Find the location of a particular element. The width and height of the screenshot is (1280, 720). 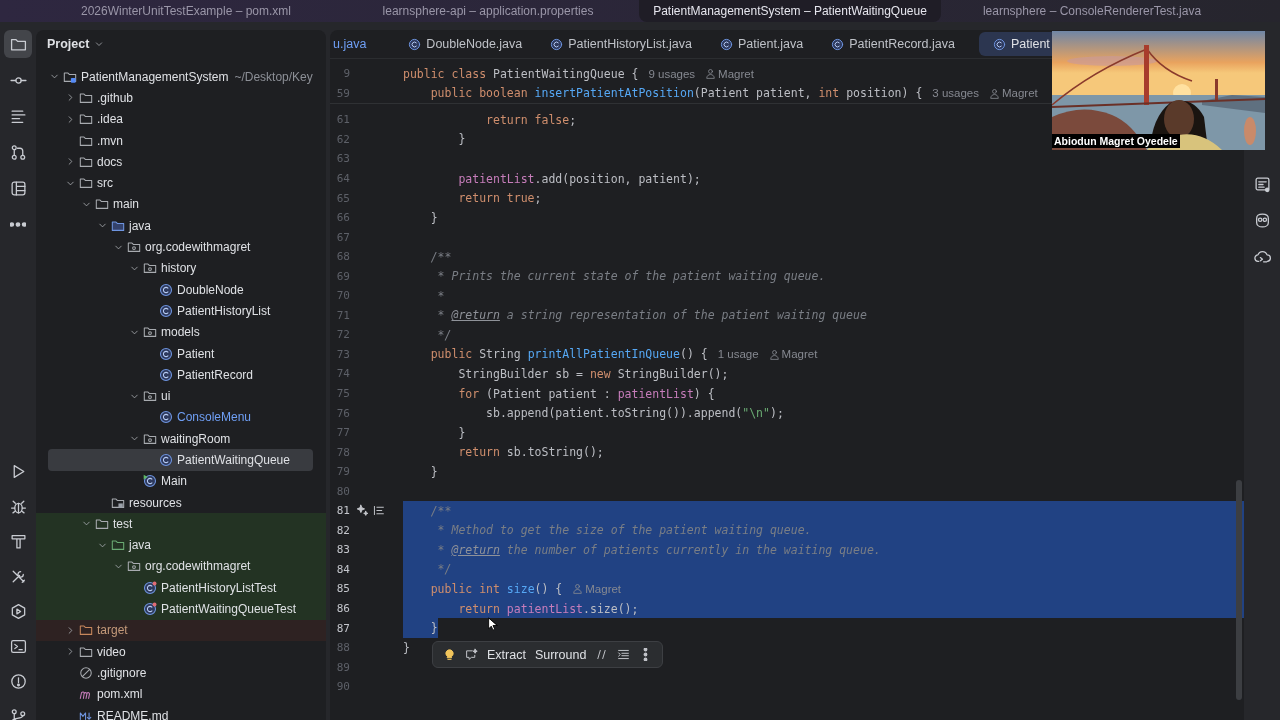

code-line: * @return a string representation of the patient waiting queue is located at coordinates (651, 315).